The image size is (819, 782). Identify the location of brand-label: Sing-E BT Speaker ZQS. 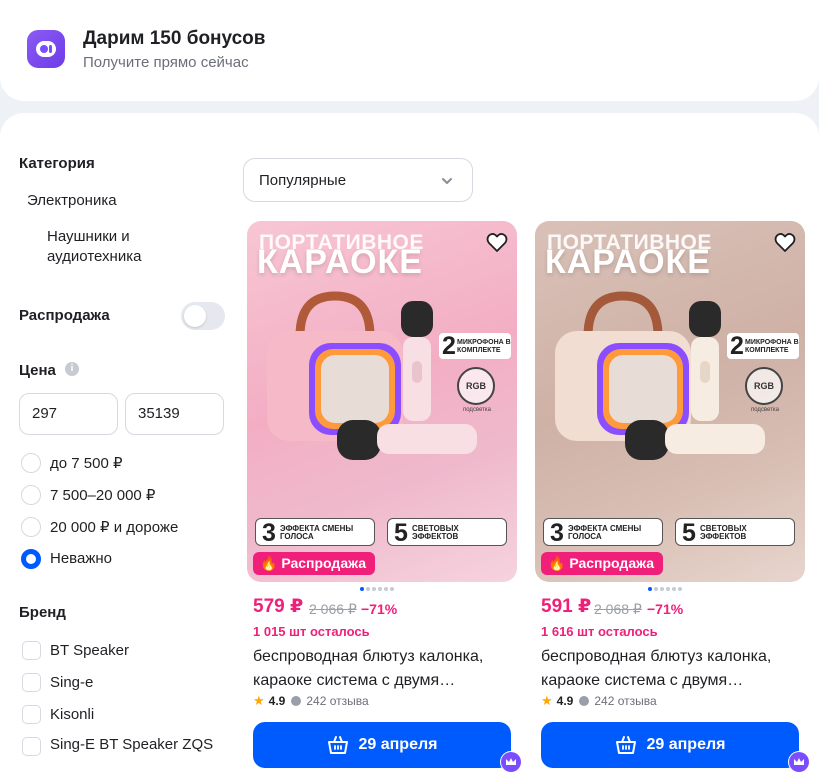
(135, 745).